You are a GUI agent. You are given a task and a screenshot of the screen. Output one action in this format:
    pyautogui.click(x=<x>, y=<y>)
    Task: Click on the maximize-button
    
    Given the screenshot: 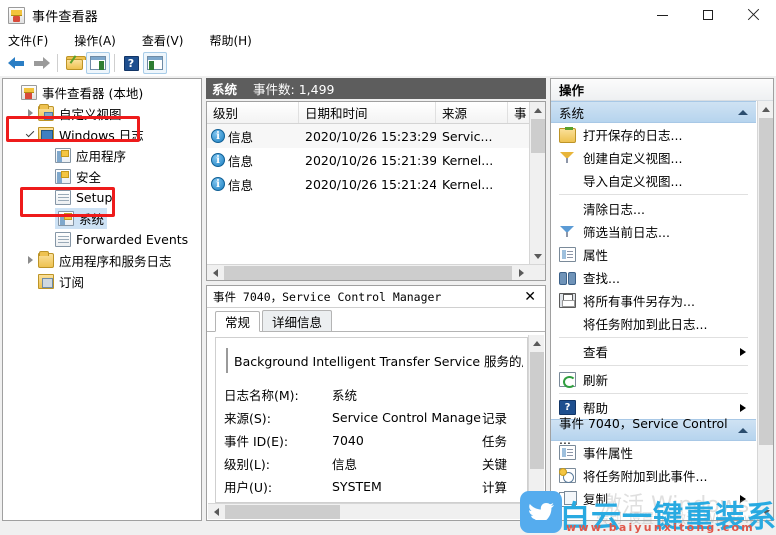 What is the action you would take?
    pyautogui.click(x=707, y=15)
    